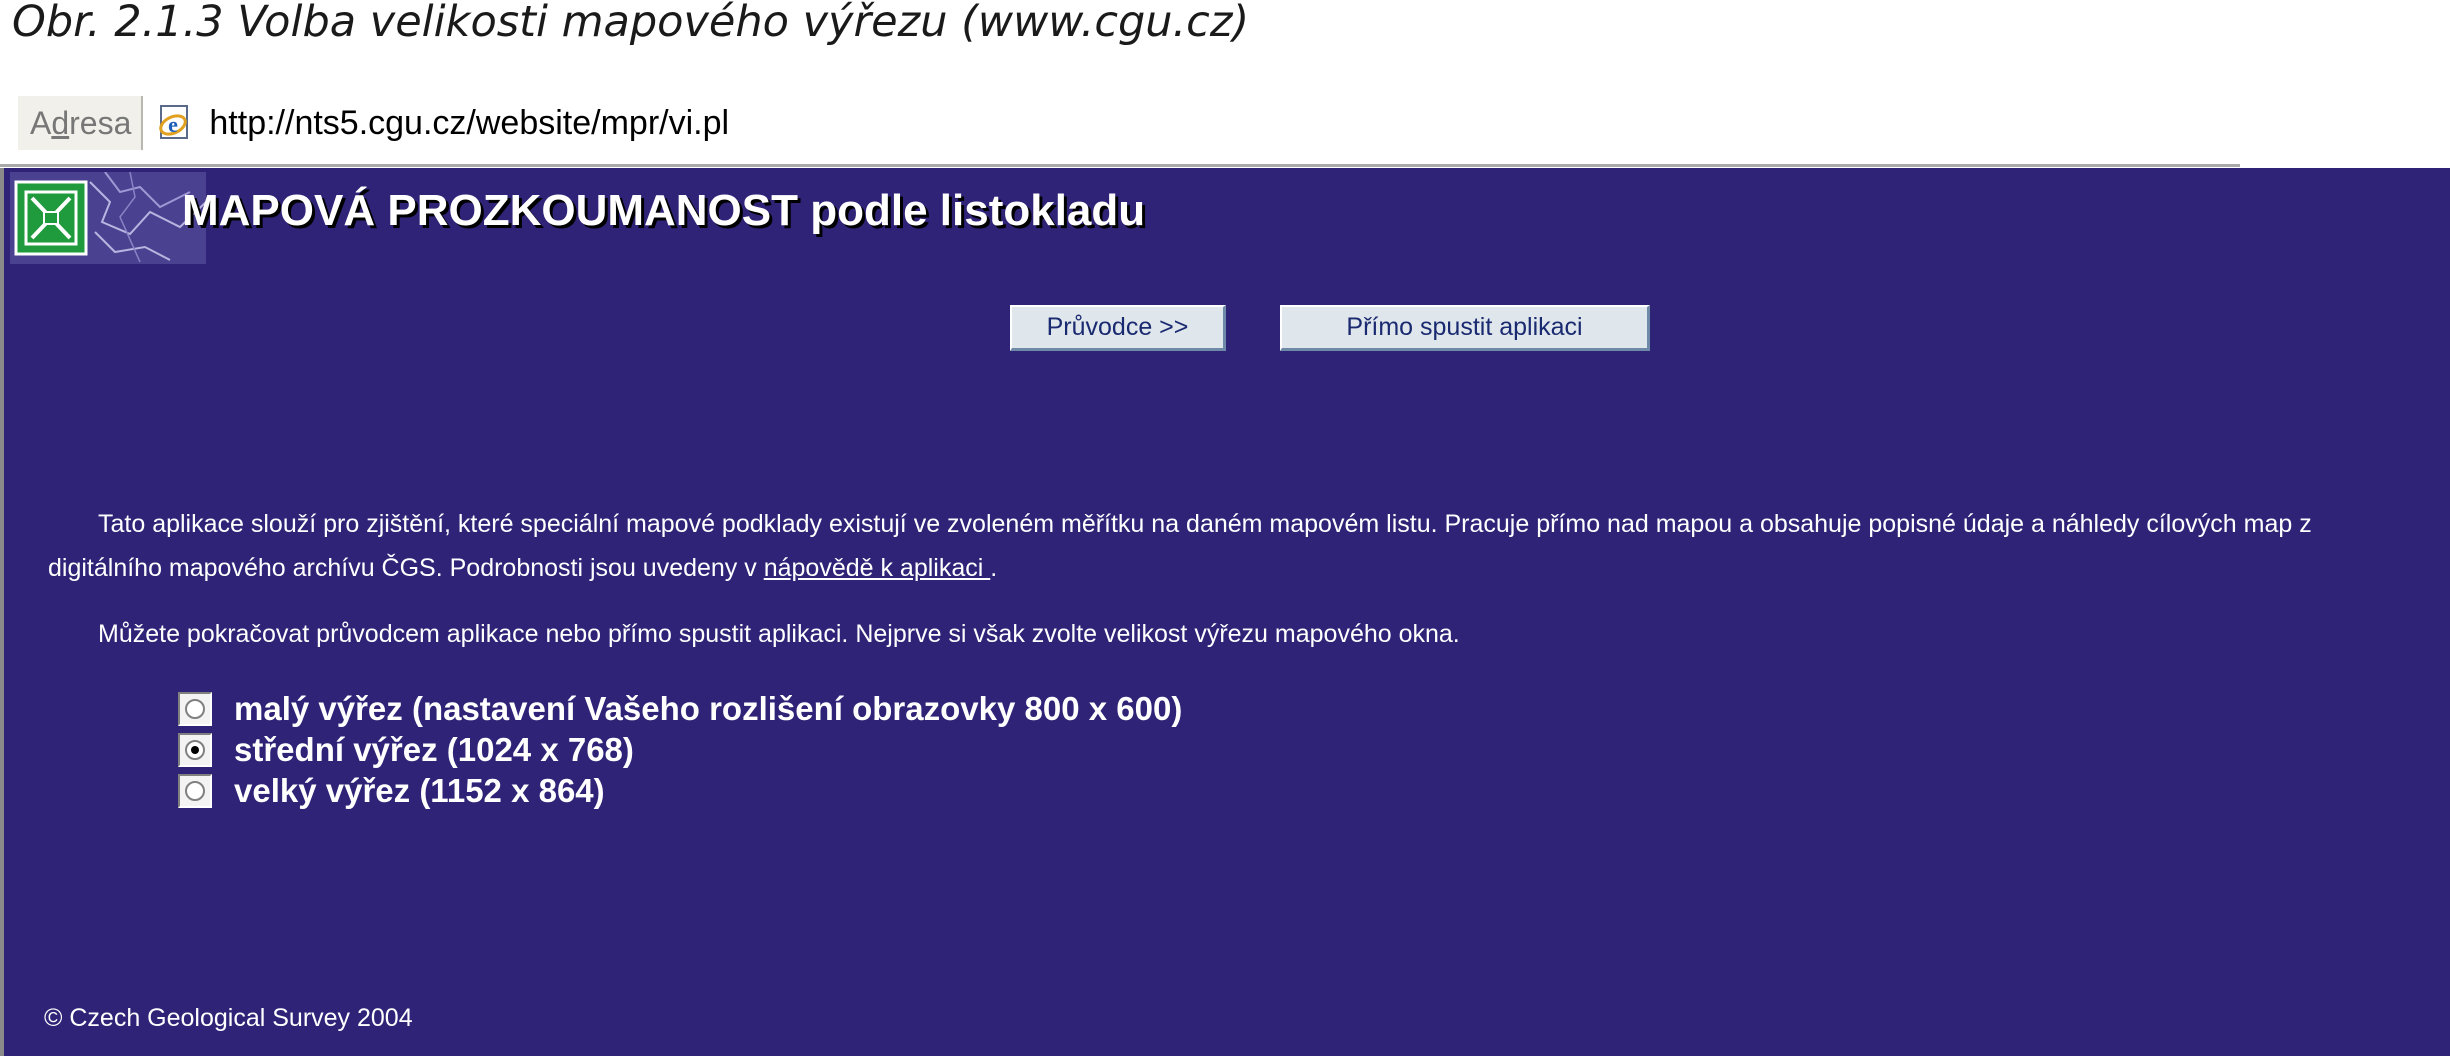  What do you see at coordinates (1465, 328) in the screenshot?
I see `start-app-button: Přímo spustit aplikaci` at bounding box center [1465, 328].